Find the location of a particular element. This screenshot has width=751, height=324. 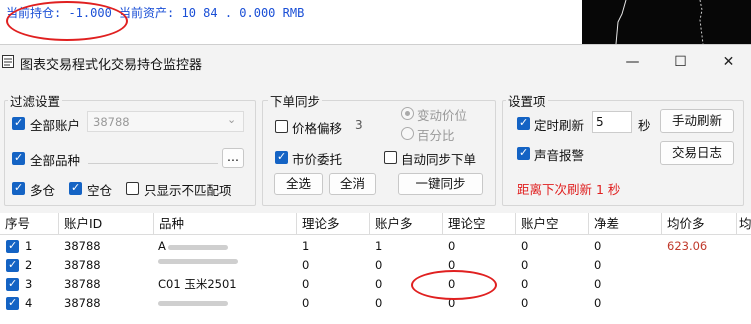

column-header-net-diff: 净差 is located at coordinates (625, 224).